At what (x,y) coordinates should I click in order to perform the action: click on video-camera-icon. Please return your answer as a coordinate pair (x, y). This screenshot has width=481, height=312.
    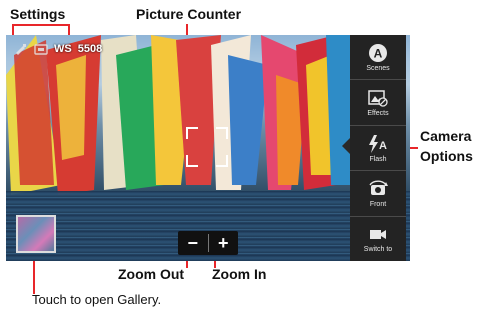
    Looking at the image, I should click on (378, 235).